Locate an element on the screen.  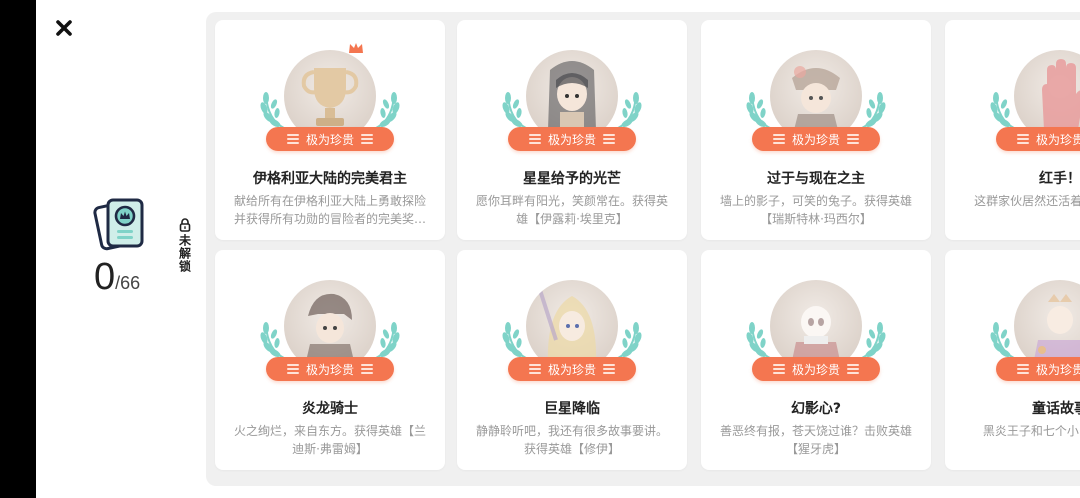
achievement-card: 极为珍贵 红手！ 这群家伙居然还活着？ 体成员。 is located at coordinates (1012, 130).